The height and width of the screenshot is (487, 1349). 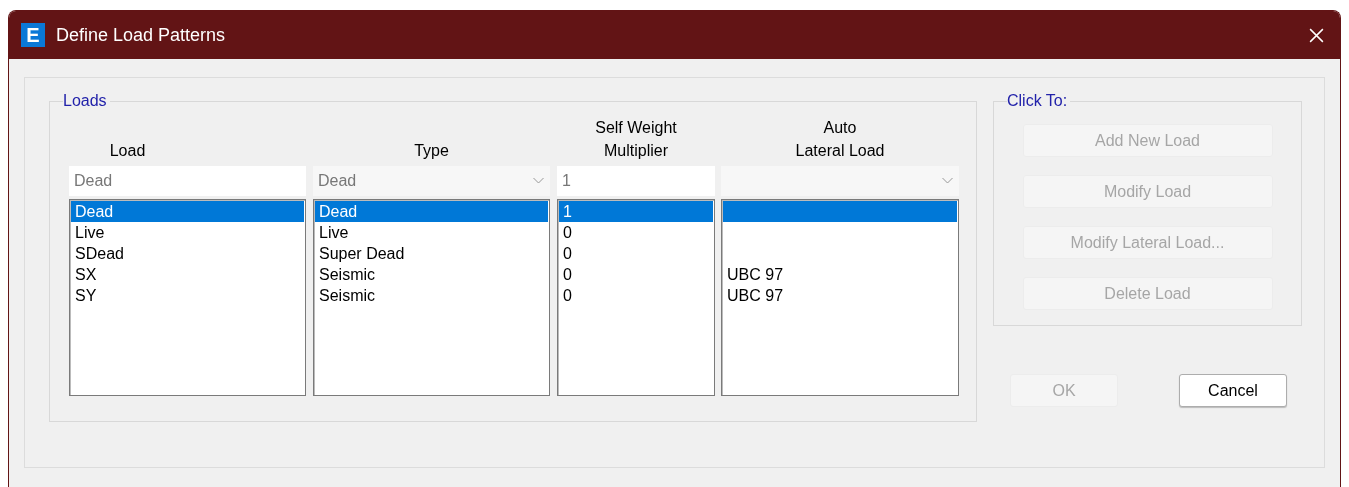 I want to click on column-heading: Auto Lateral Load, so click(x=840, y=139).